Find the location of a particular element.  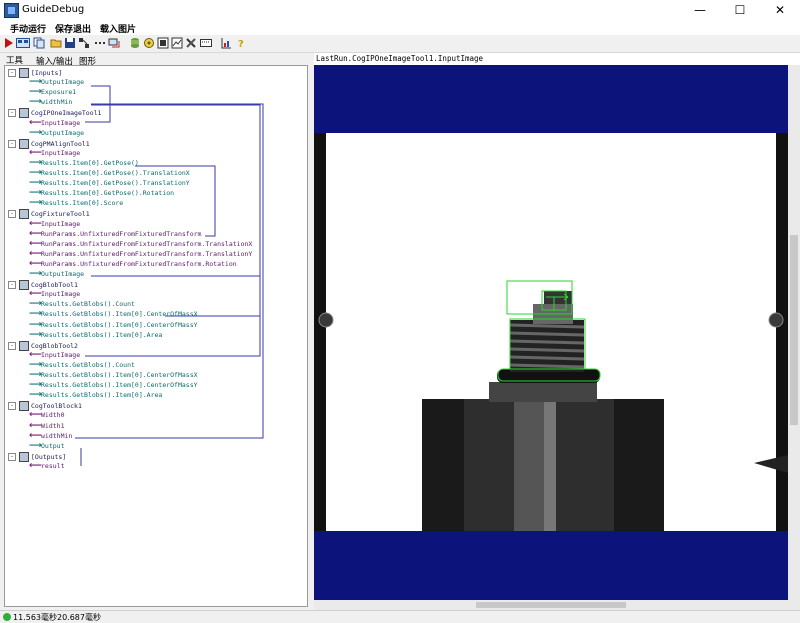

tools-icon is located at coordinates (191, 43).